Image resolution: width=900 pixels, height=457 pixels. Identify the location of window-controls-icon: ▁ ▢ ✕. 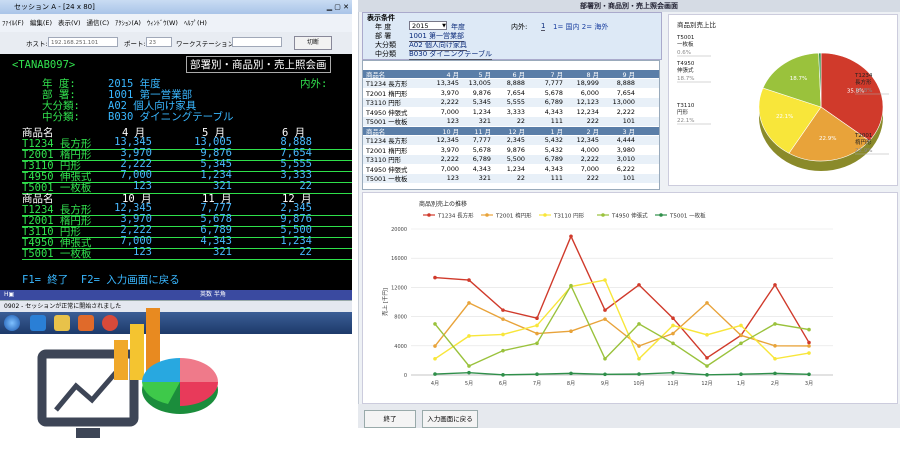
(338, 7).